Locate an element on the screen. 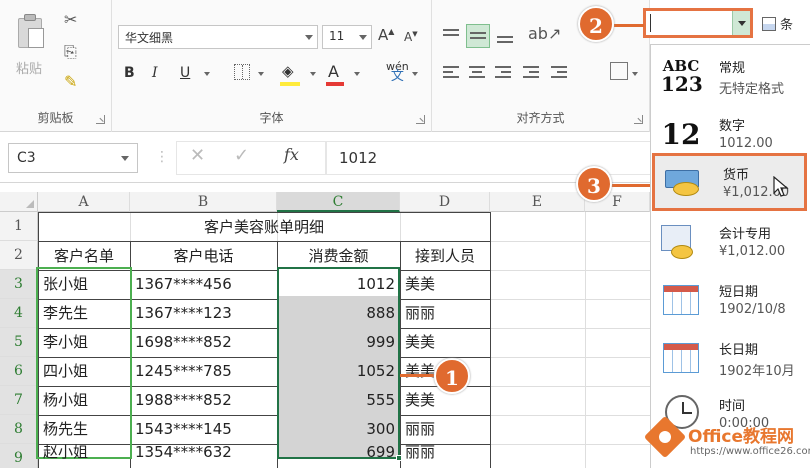 The image size is (810, 468). cell-c9: 699 is located at coordinates (338, 452).